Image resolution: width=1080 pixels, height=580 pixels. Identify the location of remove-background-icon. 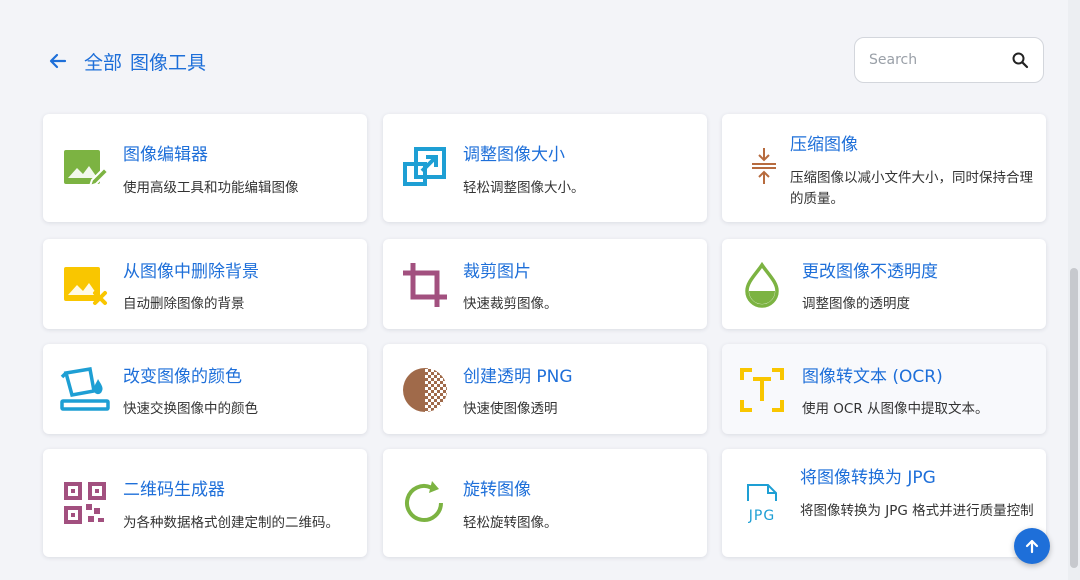
(85, 285).